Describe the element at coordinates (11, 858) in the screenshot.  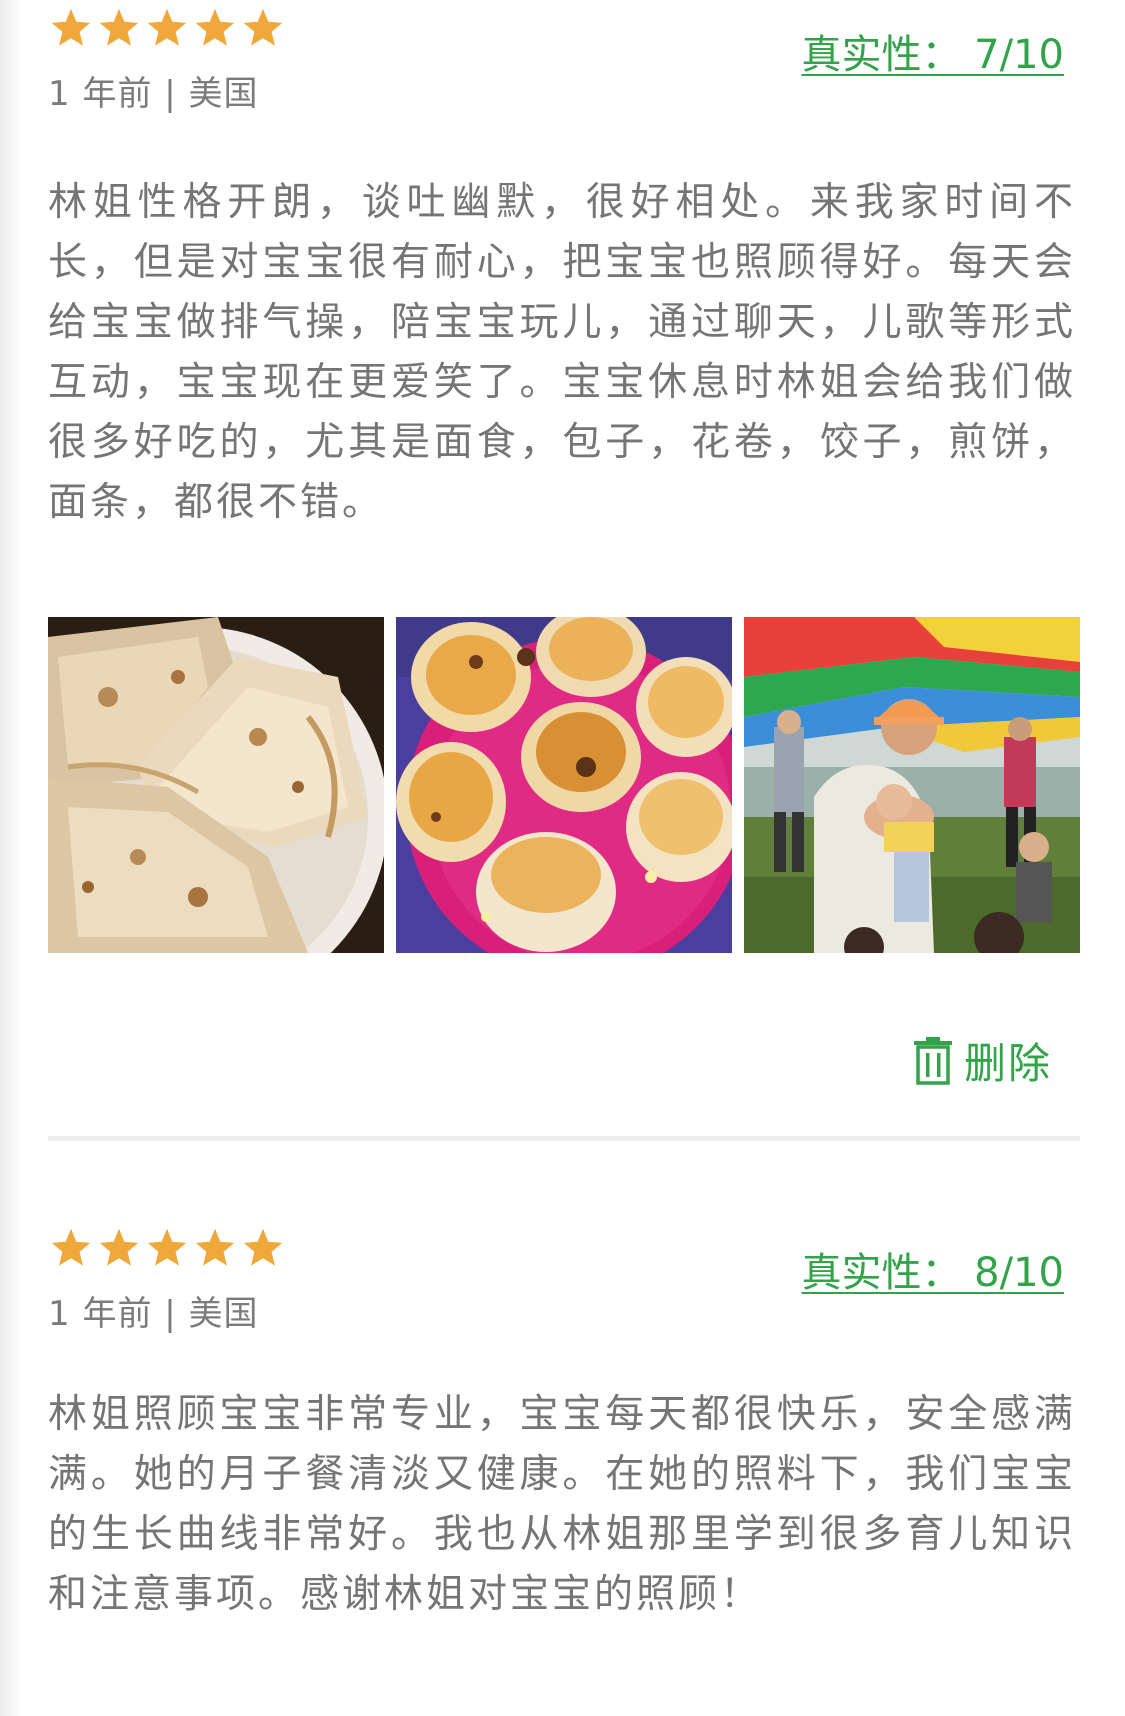
I see `page-edge` at that location.